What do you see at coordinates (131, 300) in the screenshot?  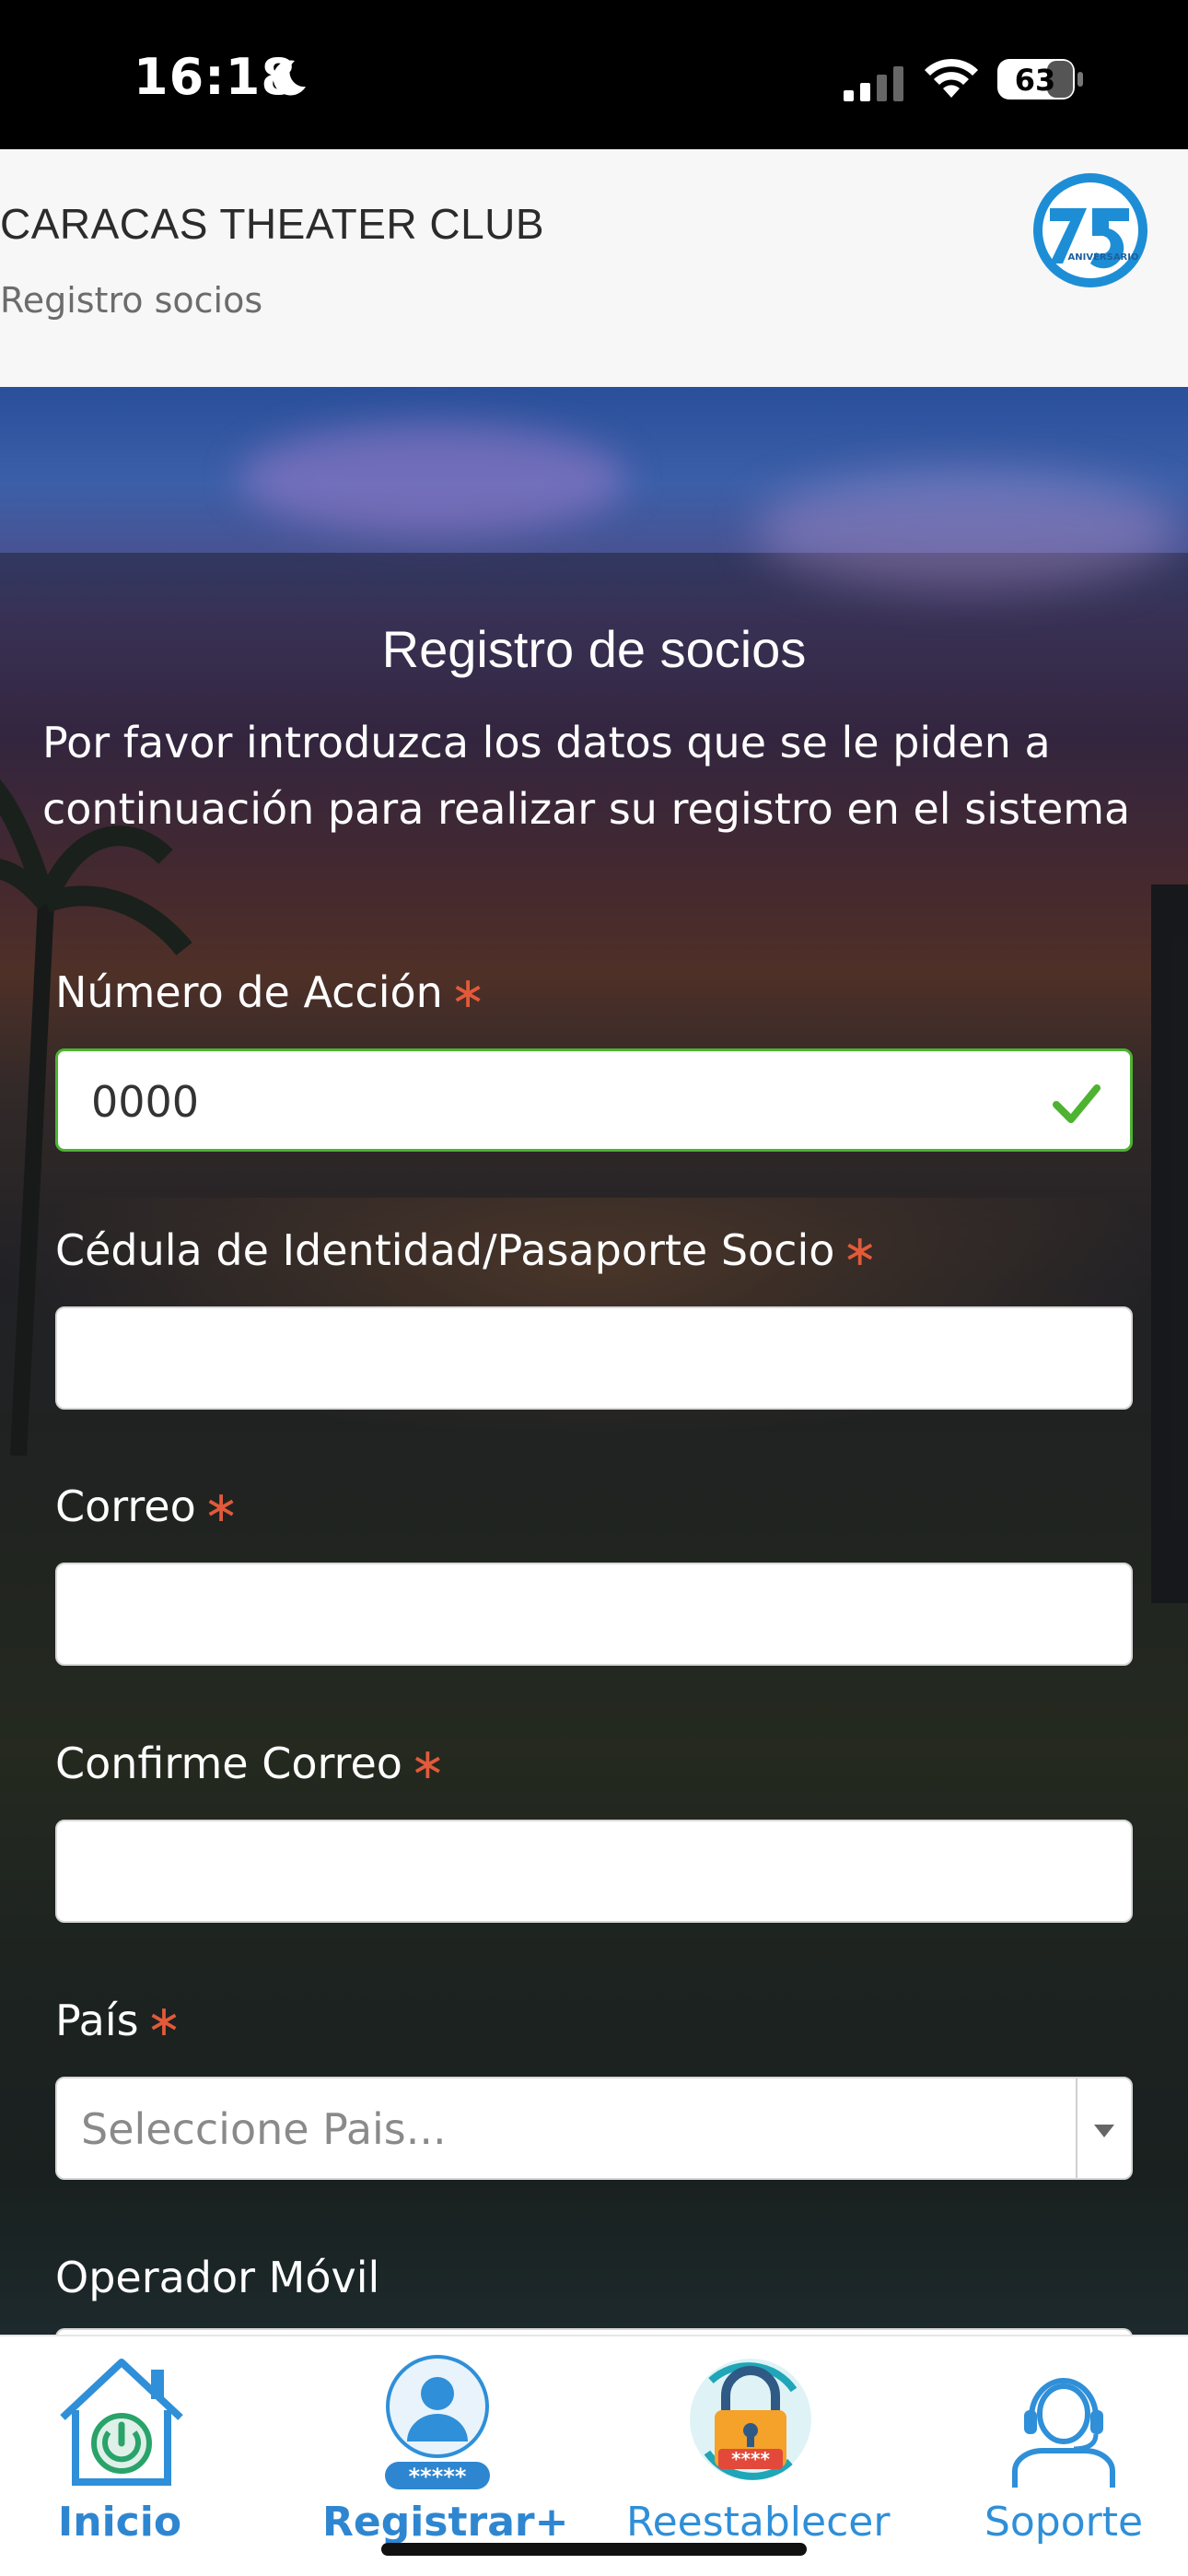 I see `page-subtitle: Registro socios` at bounding box center [131, 300].